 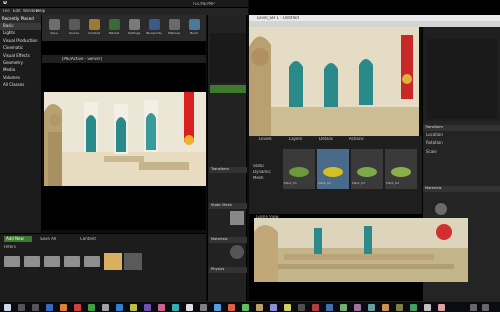 What do you see at coordinates (7, 307) in the screenshot?
I see `windows-start-icon` at bounding box center [7, 307].